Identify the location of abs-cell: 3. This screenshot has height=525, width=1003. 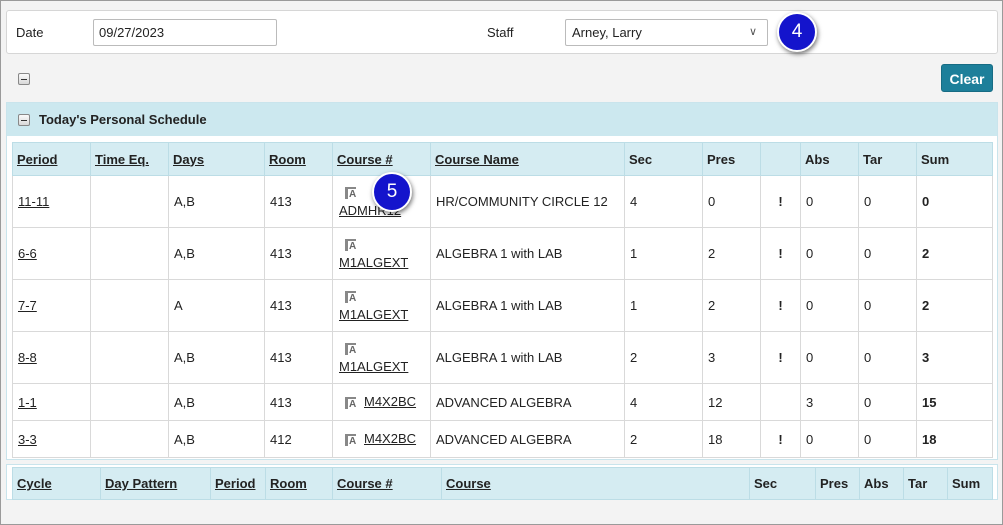
(829, 402).